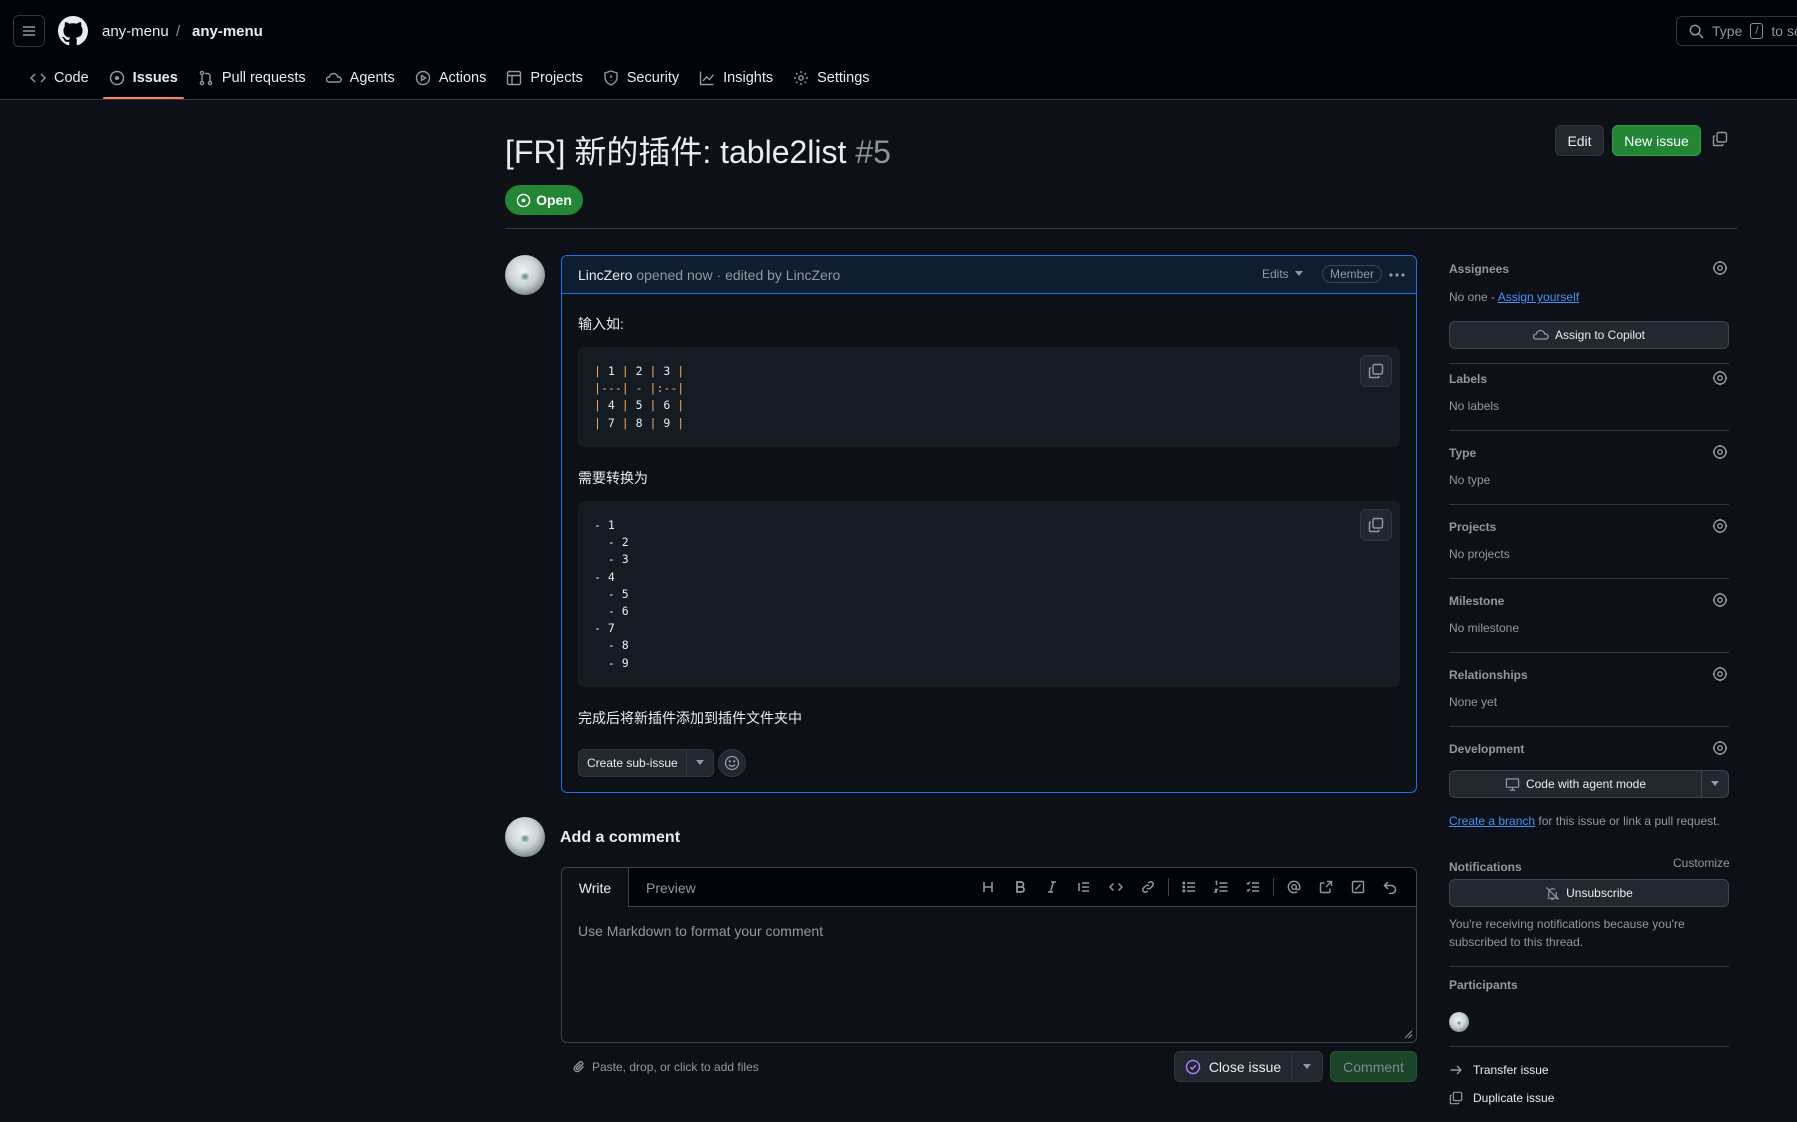 Image resolution: width=1797 pixels, height=1122 pixels. I want to click on link-icon, so click(1148, 887).